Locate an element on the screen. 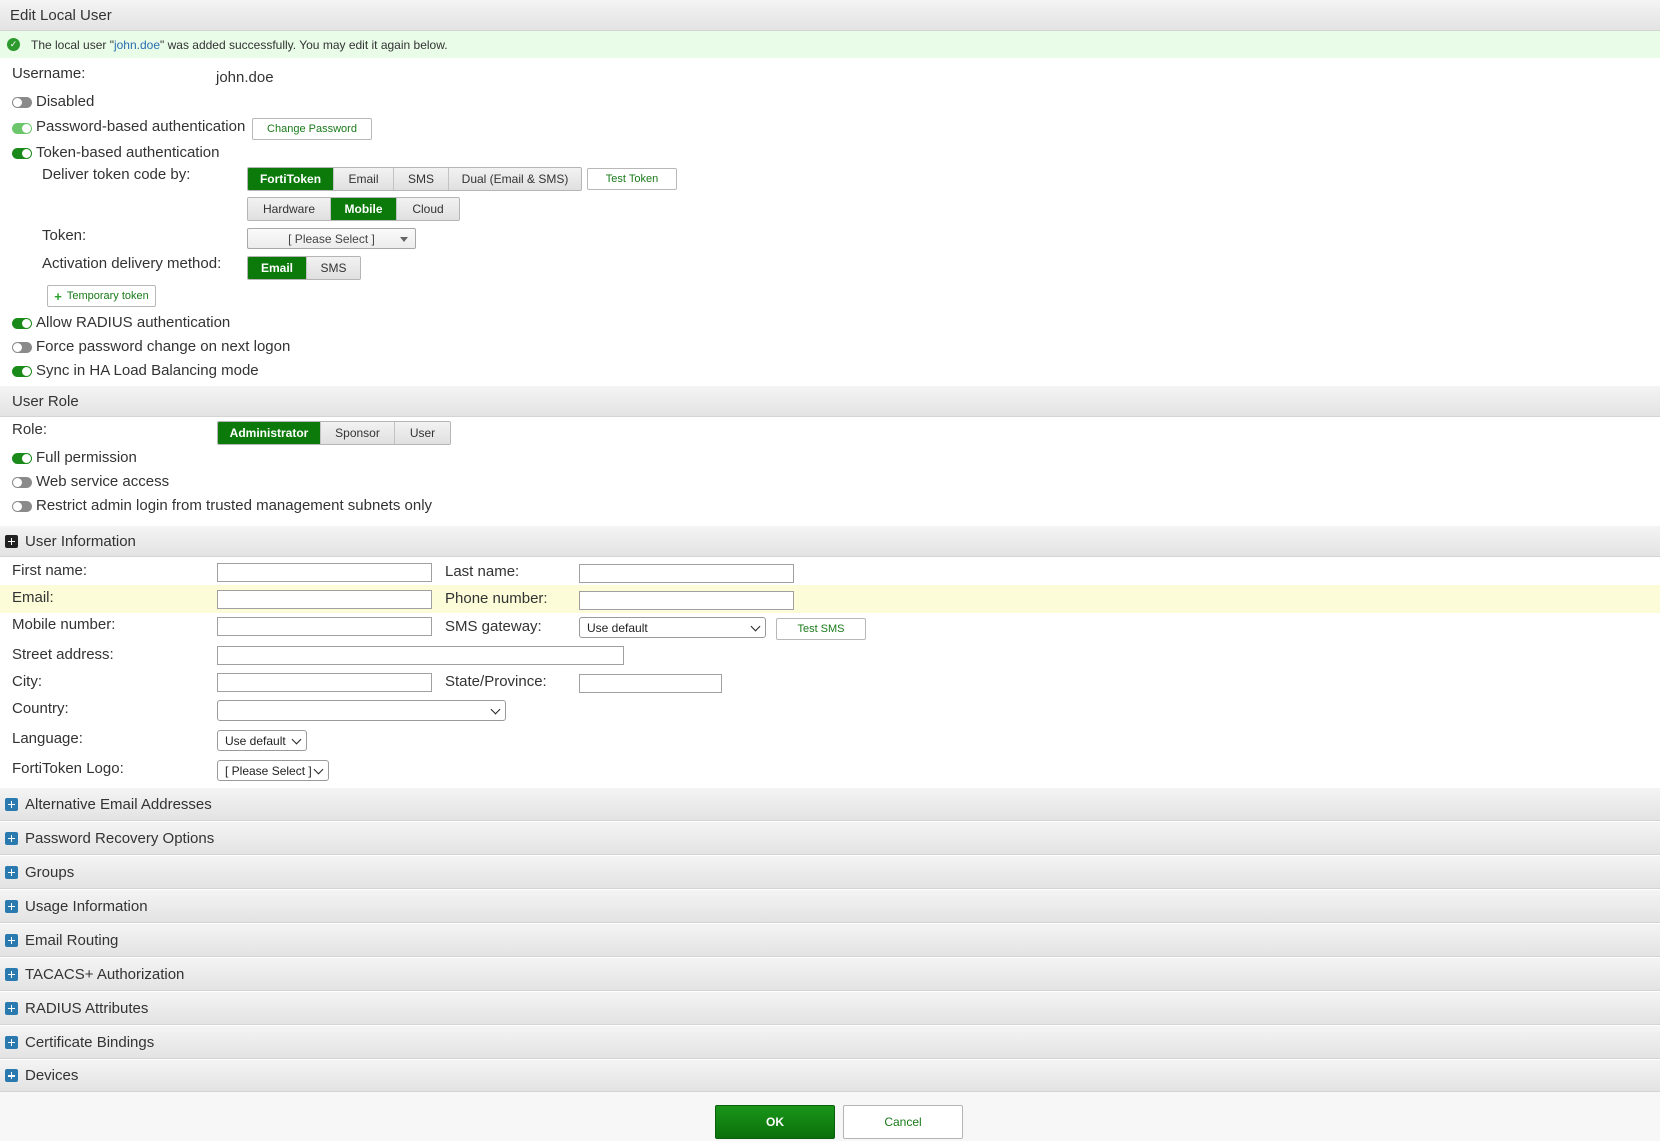 This screenshot has width=1660, height=1141. token-auth-toggle is located at coordinates (22, 153).